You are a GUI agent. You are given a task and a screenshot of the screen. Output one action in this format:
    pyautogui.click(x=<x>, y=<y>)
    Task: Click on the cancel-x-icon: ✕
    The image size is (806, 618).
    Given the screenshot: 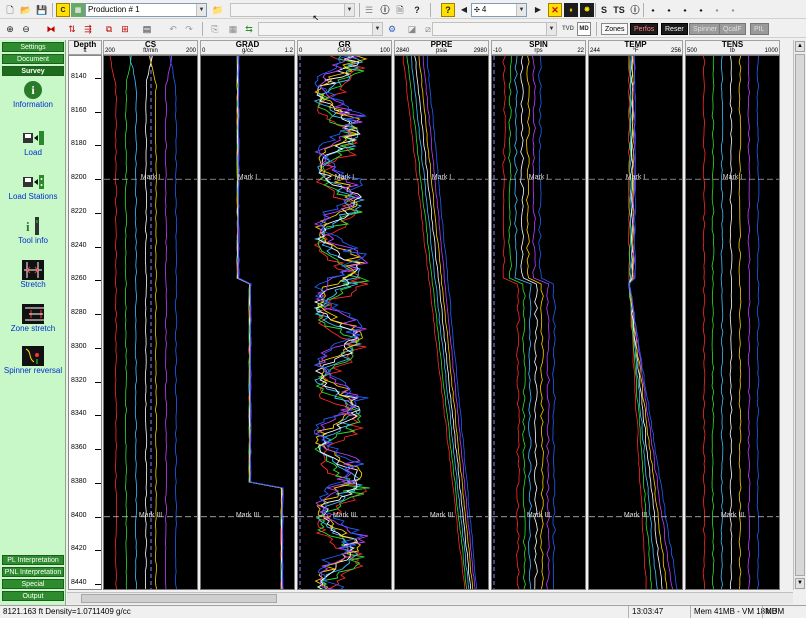 What is the action you would take?
    pyautogui.click(x=555, y=10)
    